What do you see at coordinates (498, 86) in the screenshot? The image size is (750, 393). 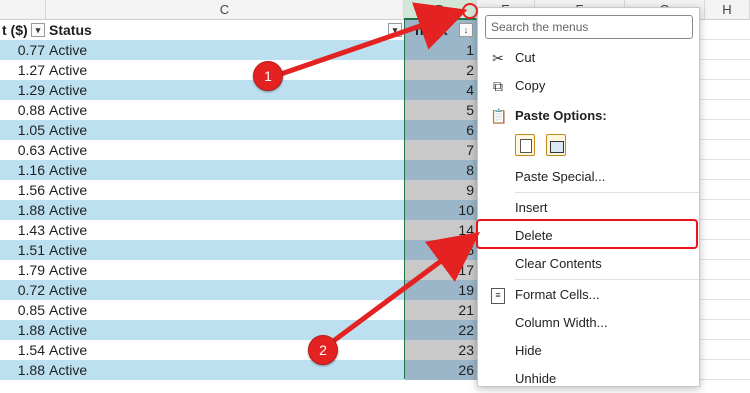 I see `copy-icon: ⧉` at bounding box center [498, 86].